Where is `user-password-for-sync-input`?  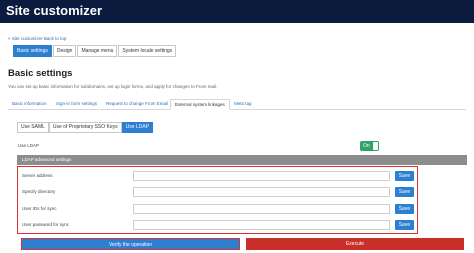 user-password-for-sync-input is located at coordinates (261, 225).